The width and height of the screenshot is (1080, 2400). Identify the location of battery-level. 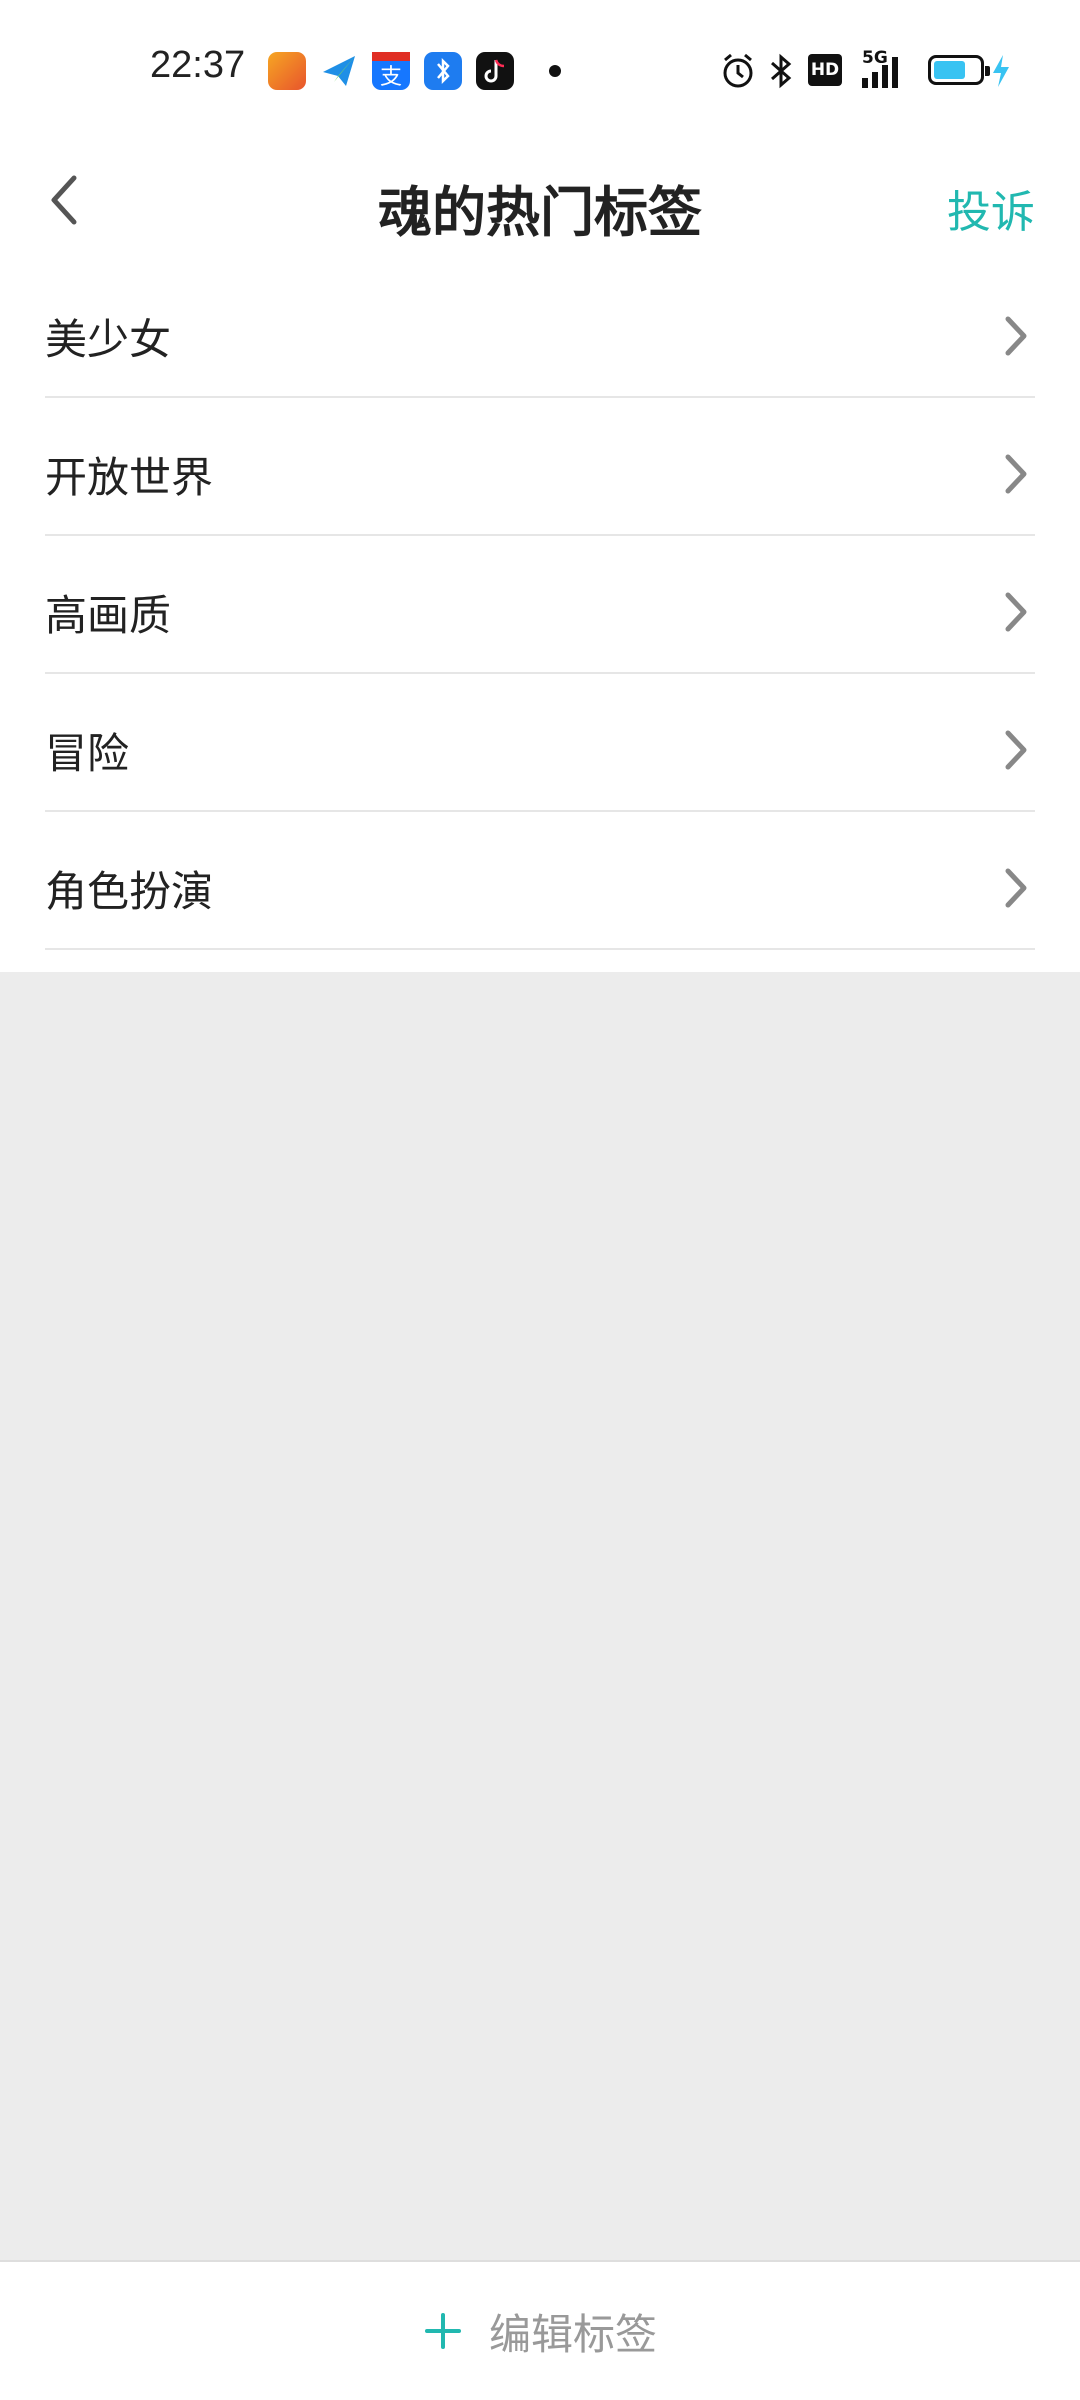
(949, 70).